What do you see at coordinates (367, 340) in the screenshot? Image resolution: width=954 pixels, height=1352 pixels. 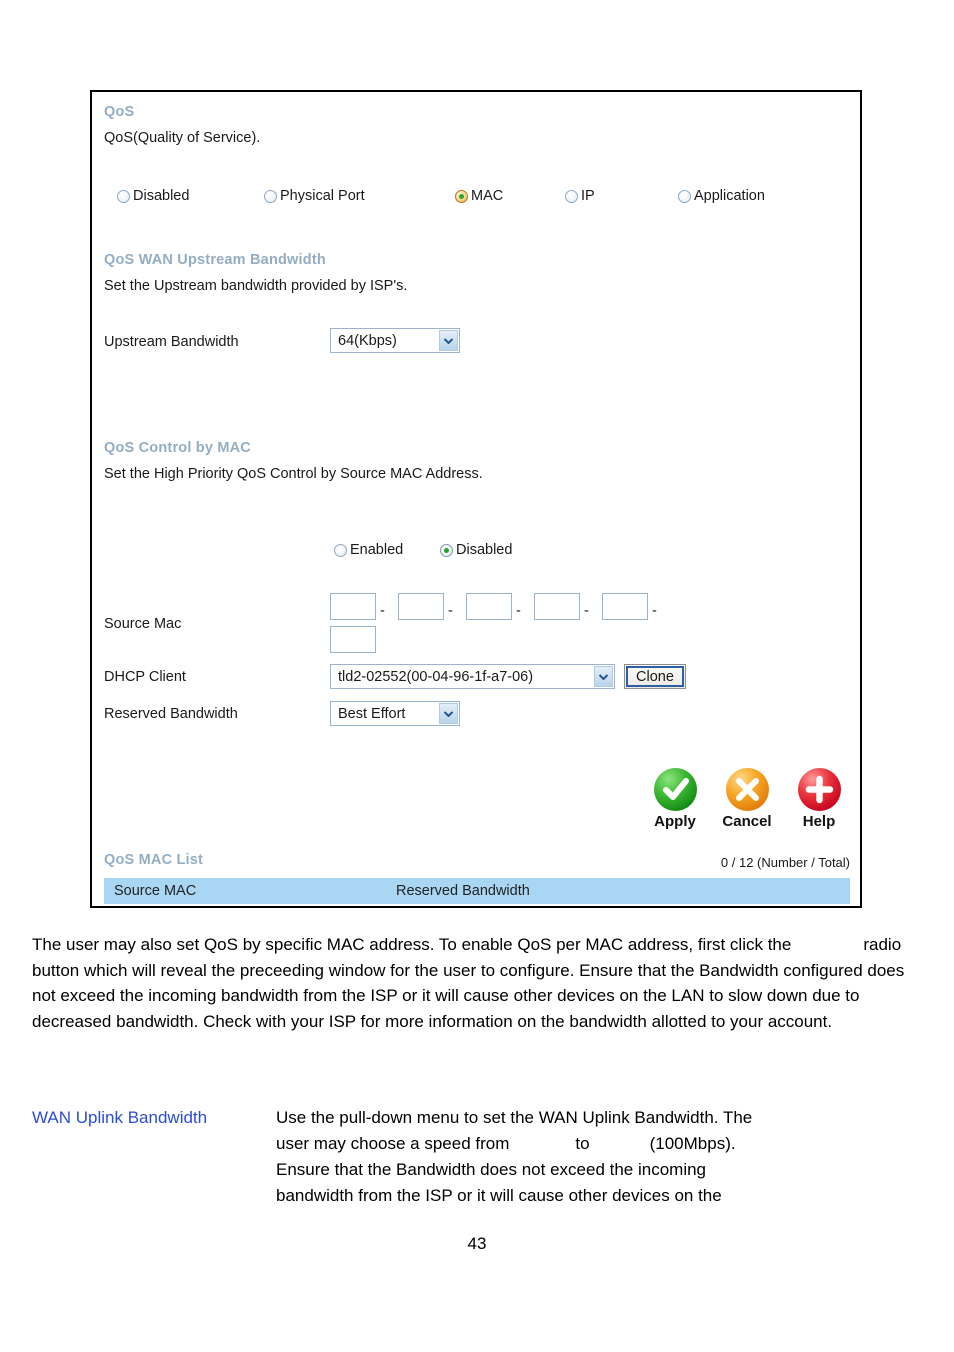 I see `upstream-bandwidth-value: 64(Kbps)` at bounding box center [367, 340].